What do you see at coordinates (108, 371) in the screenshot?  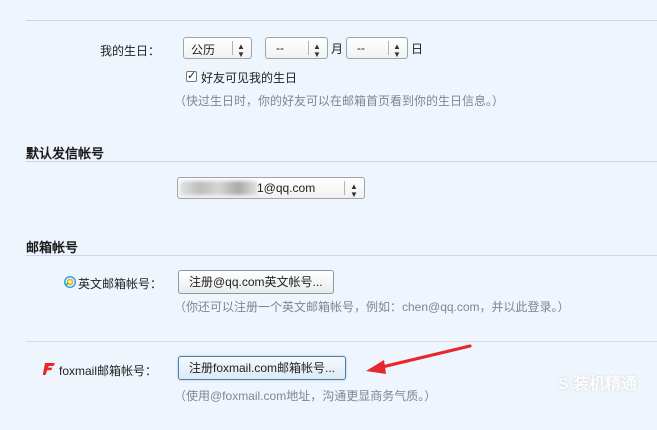 I see `foxmail-account-label: foxmail邮箱帐号：` at bounding box center [108, 371].